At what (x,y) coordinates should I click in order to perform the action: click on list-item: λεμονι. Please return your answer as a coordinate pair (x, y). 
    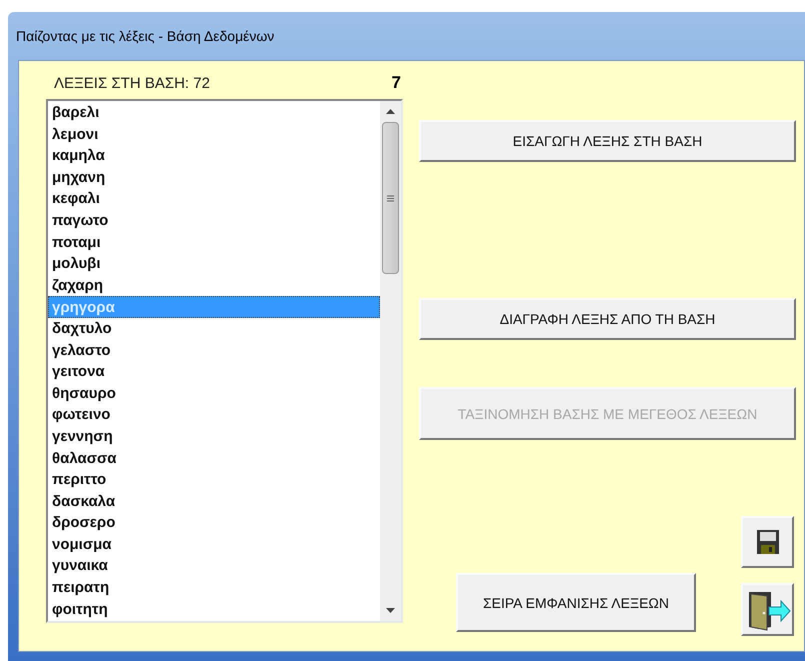
    Looking at the image, I should click on (214, 135).